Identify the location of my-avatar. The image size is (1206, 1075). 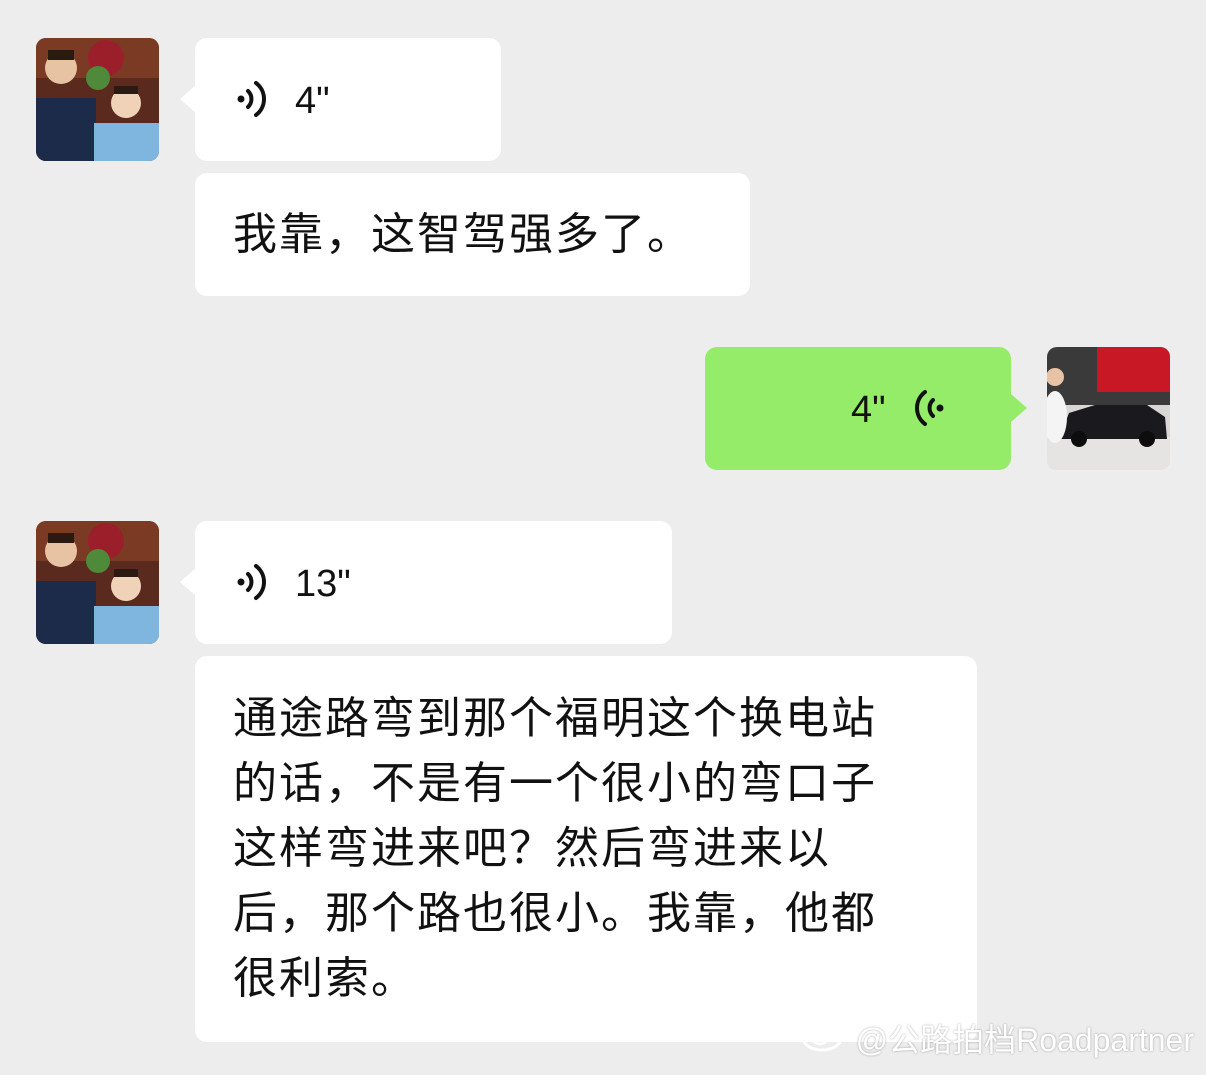
(1108, 408).